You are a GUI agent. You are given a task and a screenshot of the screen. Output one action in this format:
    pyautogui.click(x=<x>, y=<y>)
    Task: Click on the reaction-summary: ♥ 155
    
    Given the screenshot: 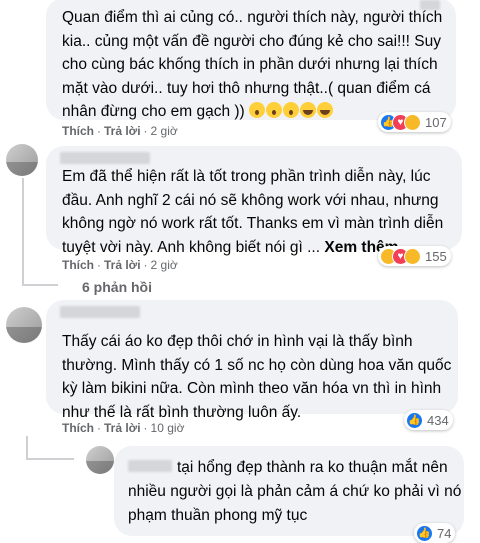 What is the action you would take?
    pyautogui.click(x=414, y=256)
    